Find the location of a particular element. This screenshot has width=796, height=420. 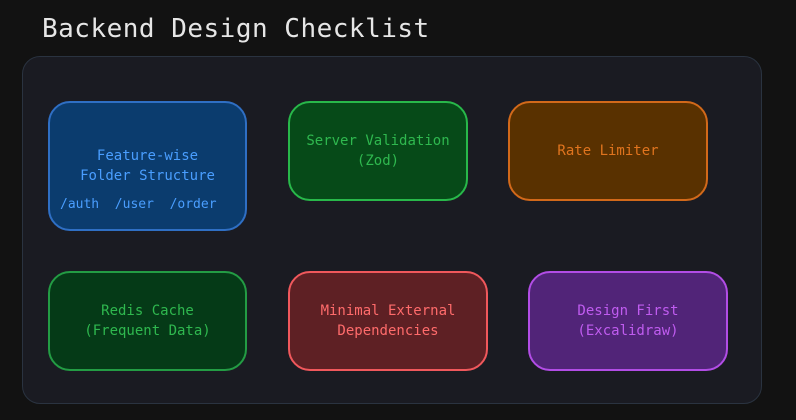

card-label: Redis Cache (Frequent Data) is located at coordinates (147, 321).